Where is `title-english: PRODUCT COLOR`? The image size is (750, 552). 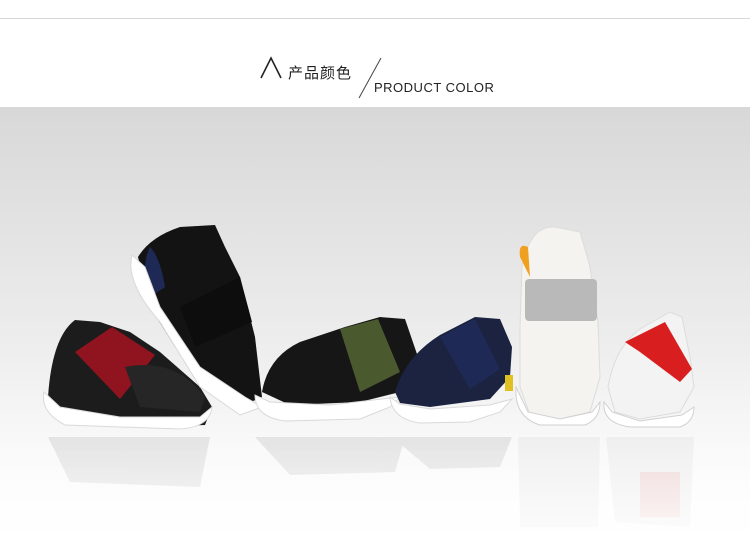
title-english: PRODUCT COLOR is located at coordinates (434, 87).